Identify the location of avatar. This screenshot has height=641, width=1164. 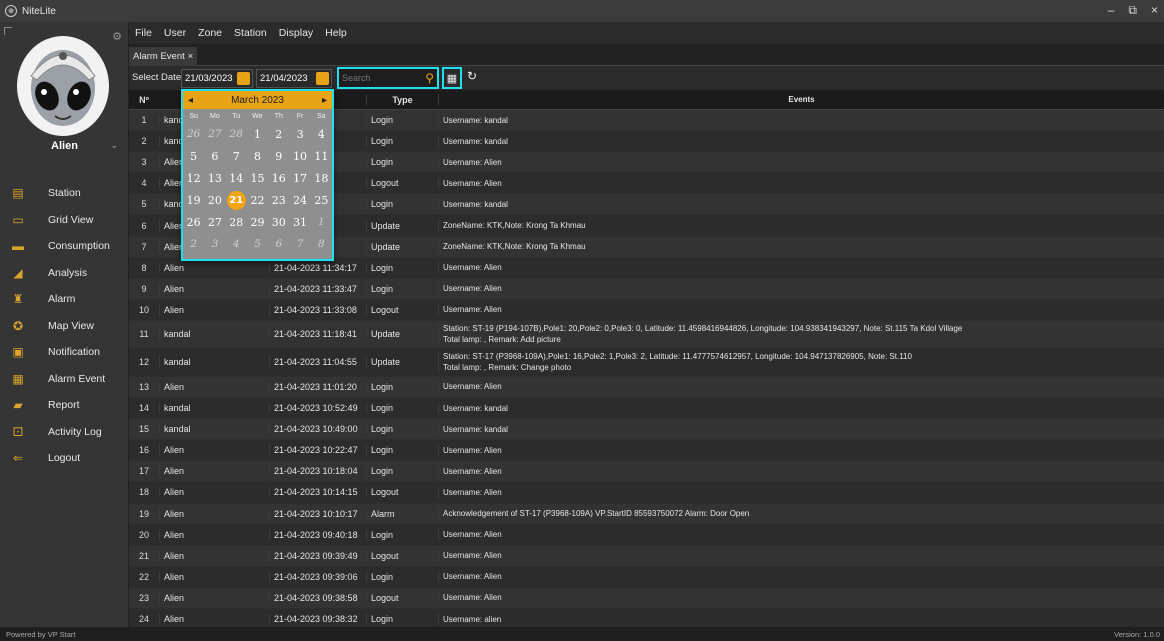
(63, 86).